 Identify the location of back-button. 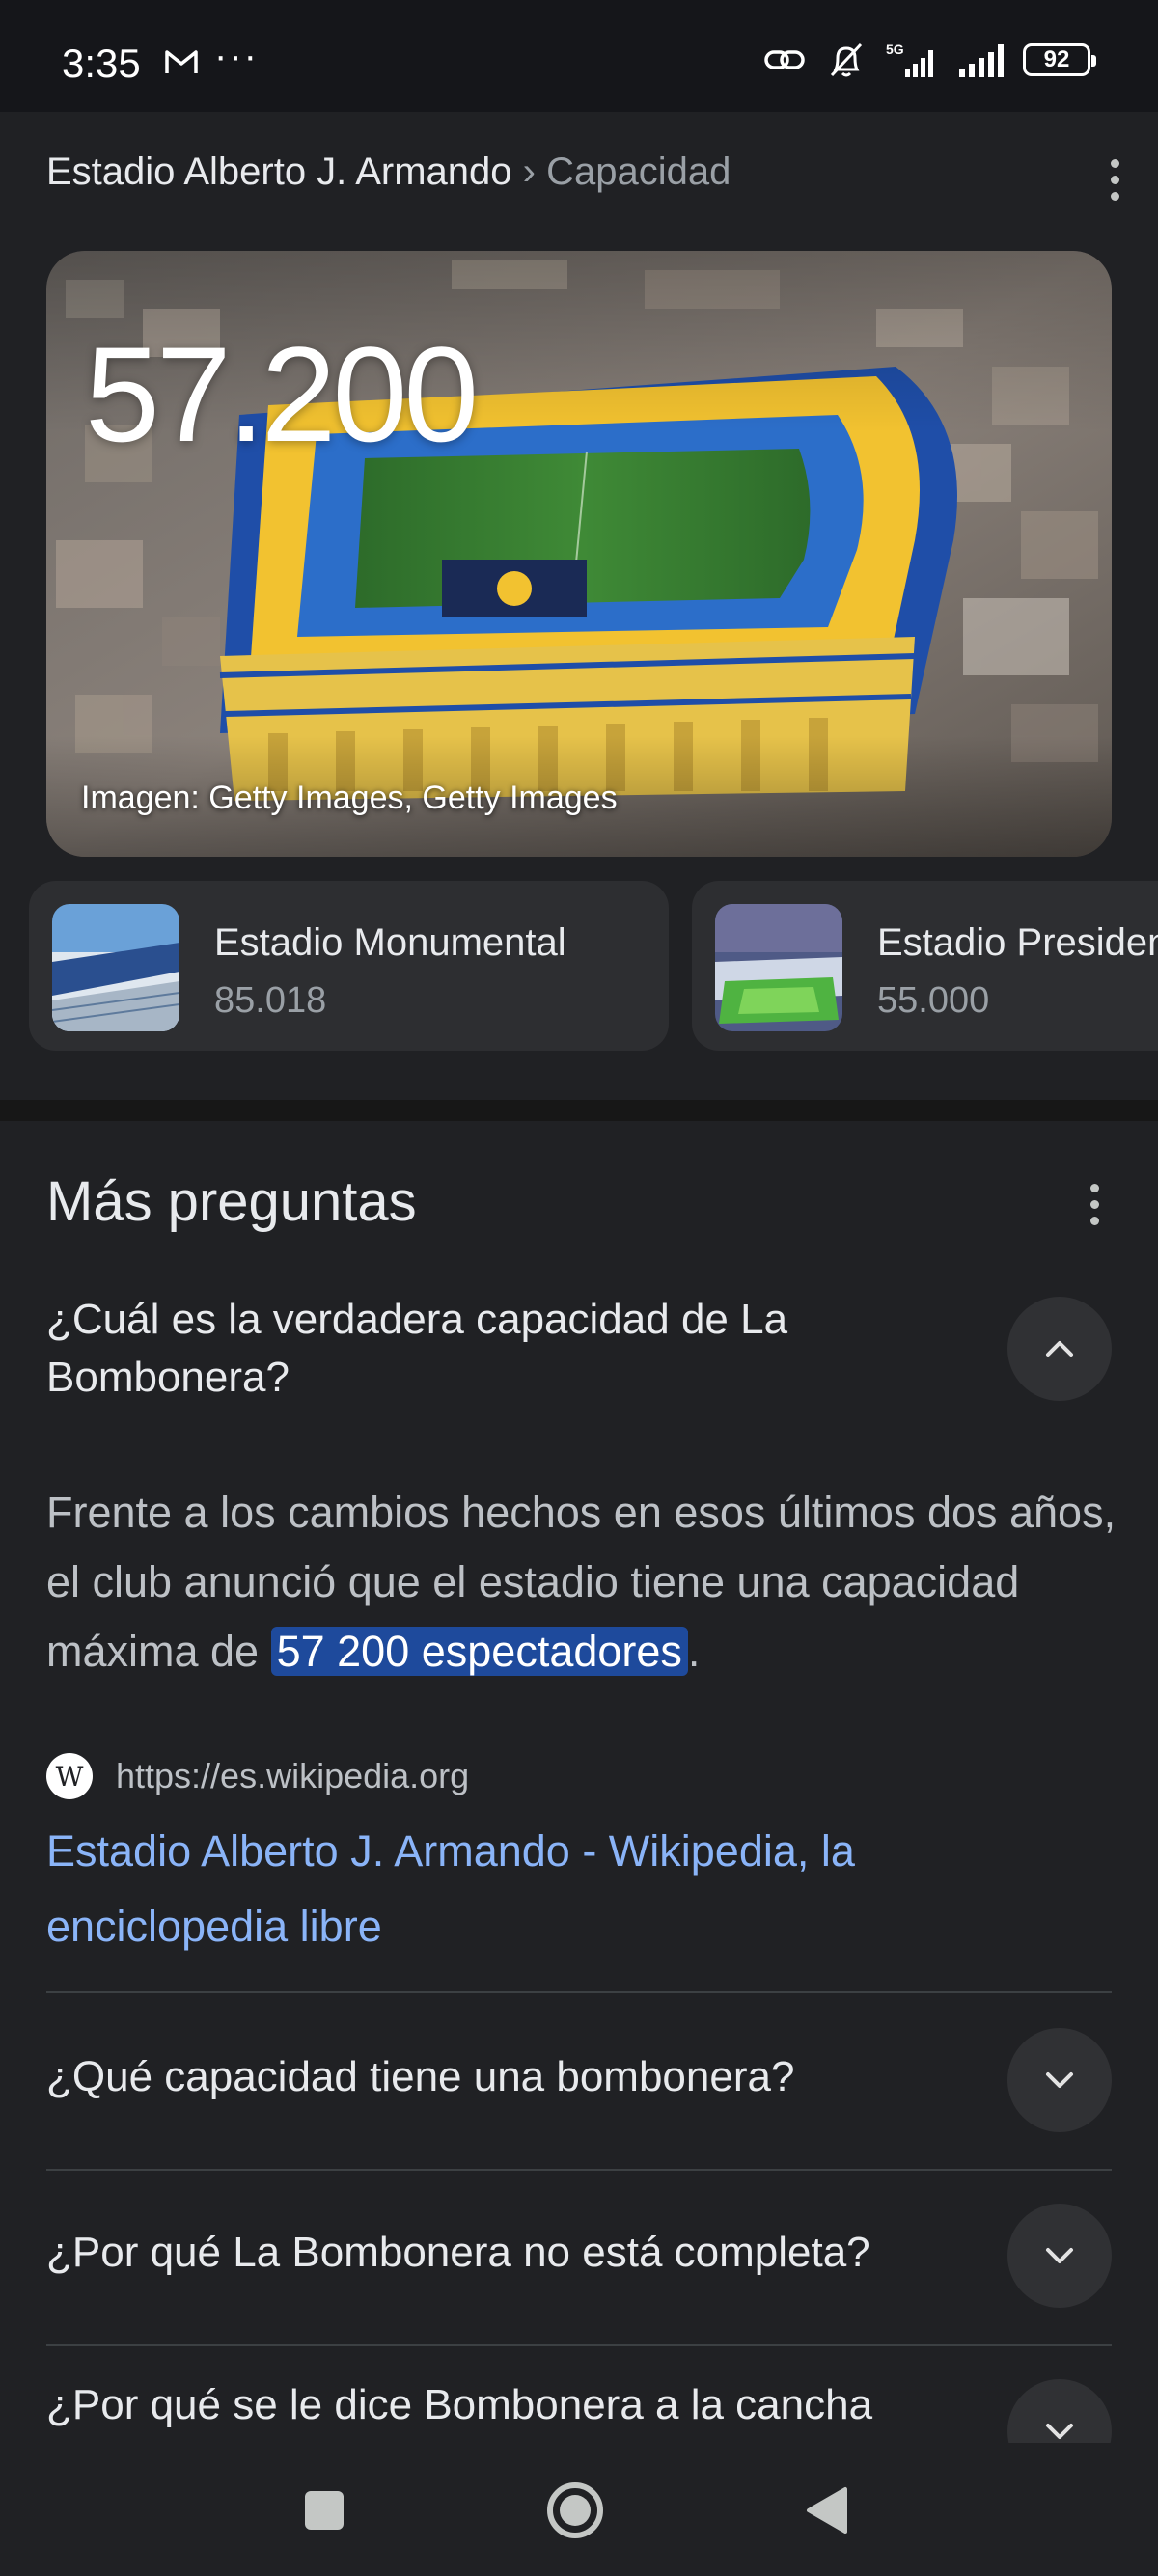
(826, 2511).